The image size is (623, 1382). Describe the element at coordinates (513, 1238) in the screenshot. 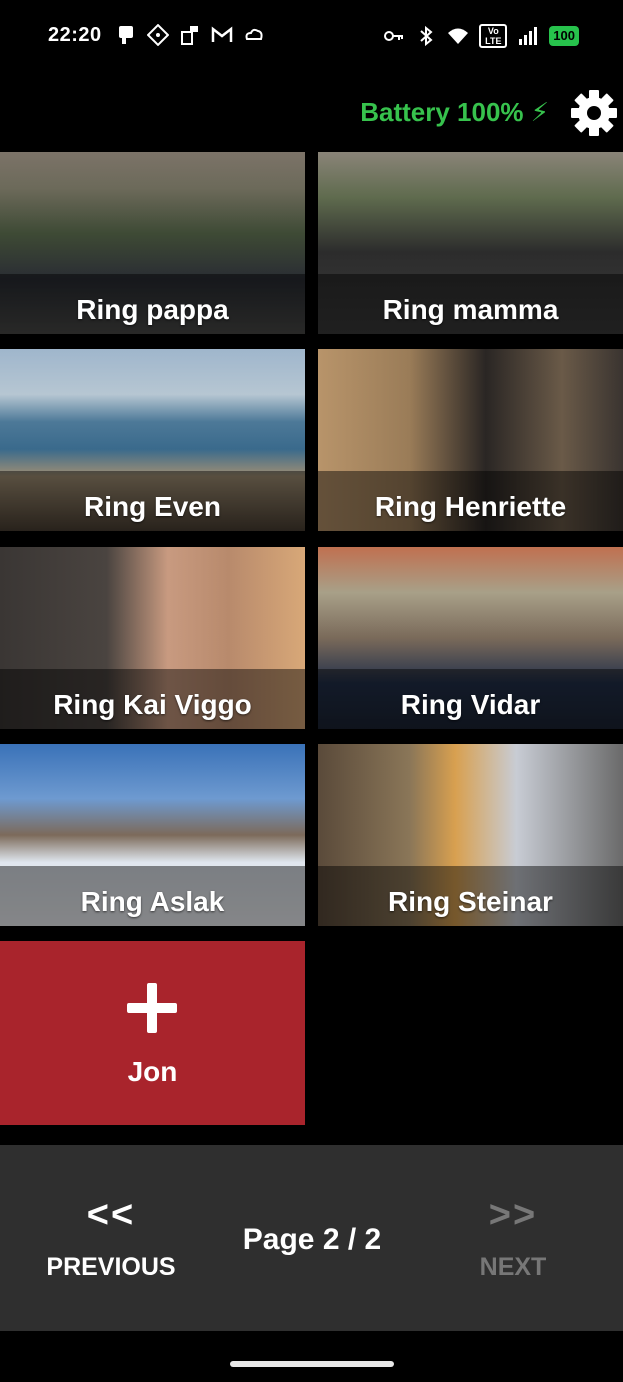

I see `next-button: >> NEXT` at that location.